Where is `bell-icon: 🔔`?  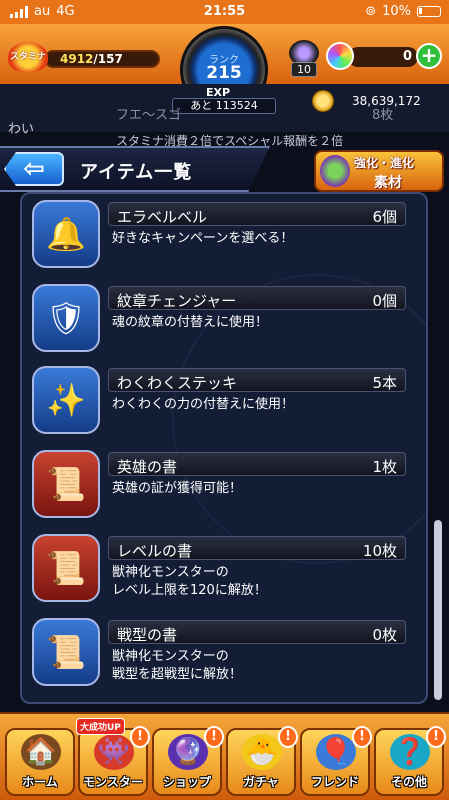
bell-icon: 🔔 is located at coordinates (66, 234).